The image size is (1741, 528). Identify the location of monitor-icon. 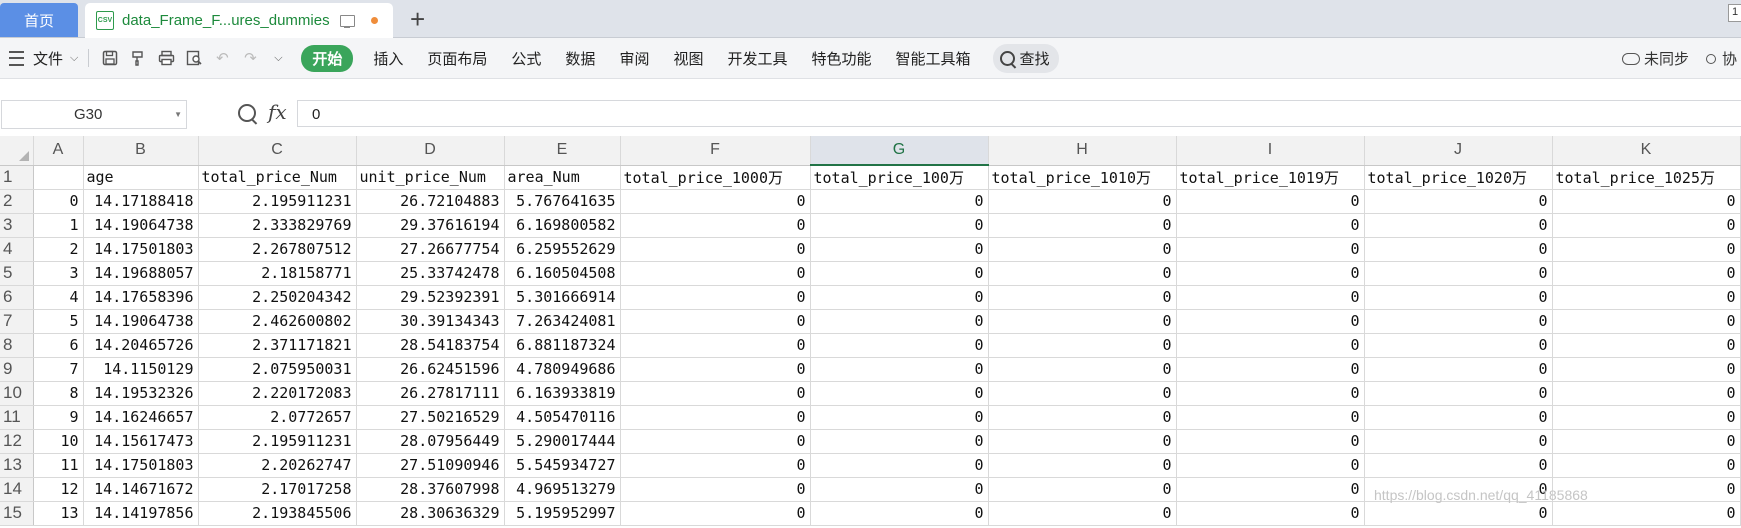
(347, 21).